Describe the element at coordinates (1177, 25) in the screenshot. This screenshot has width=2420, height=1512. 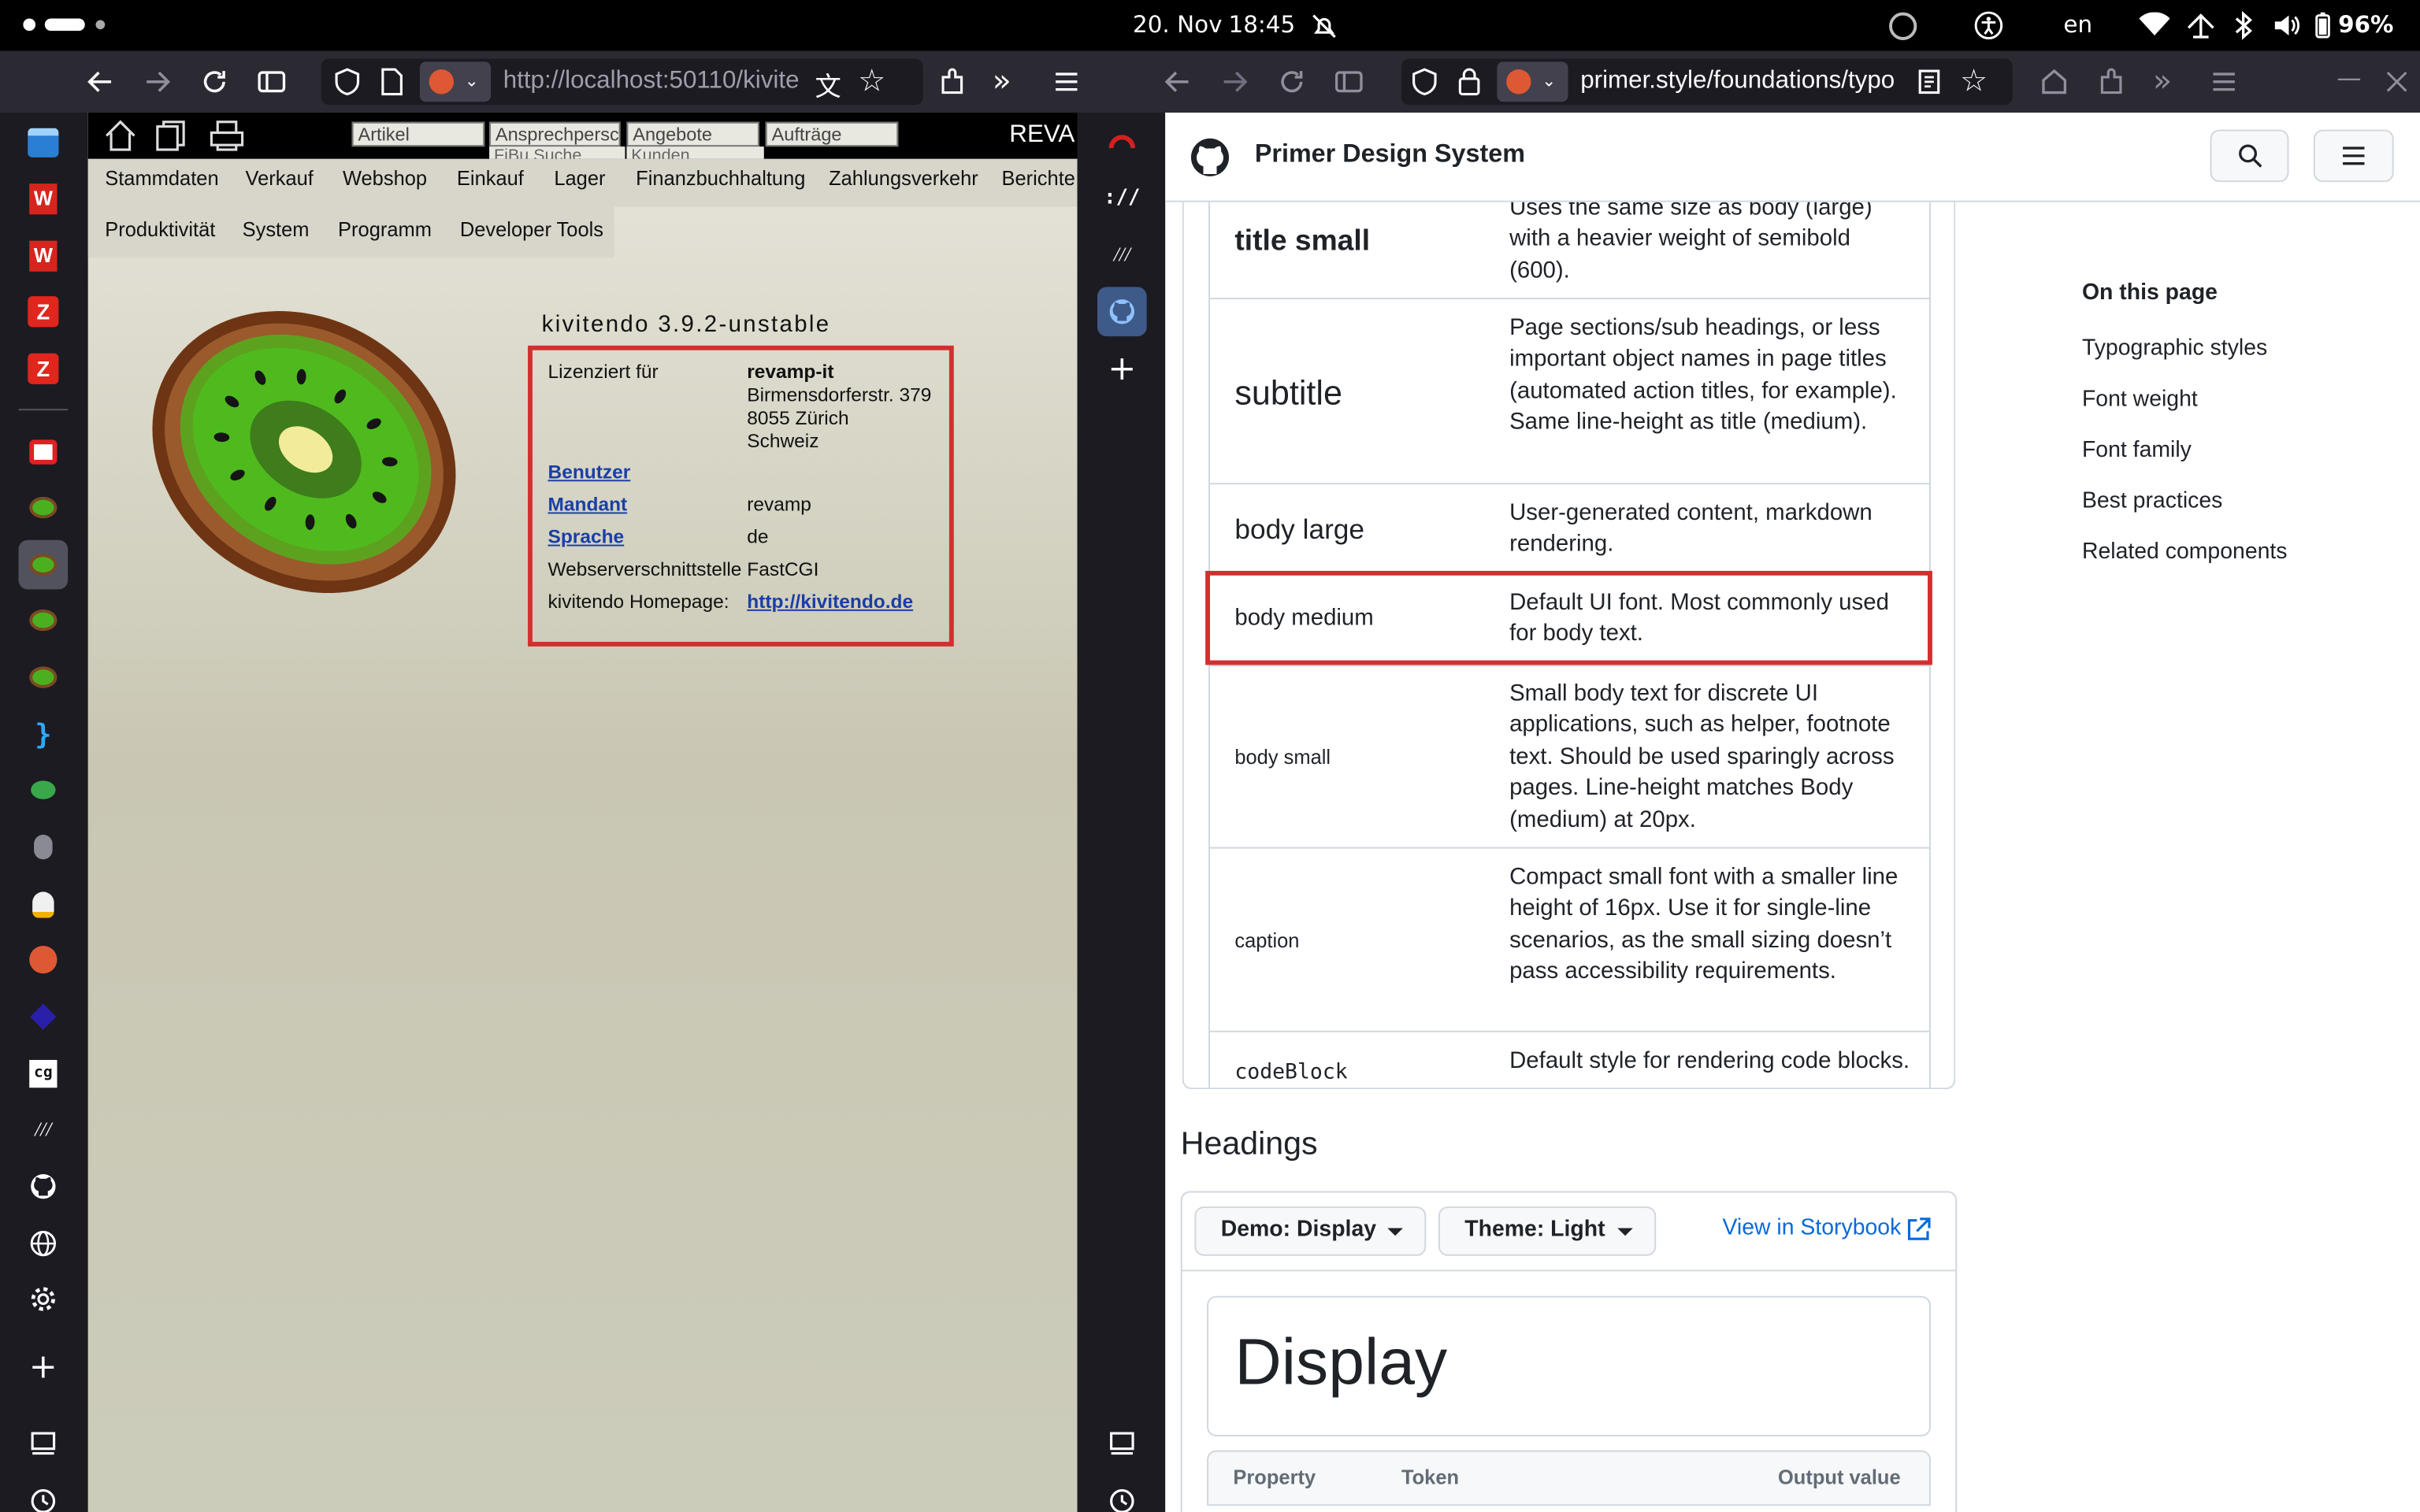
I see `date: 20. Nov` at that location.